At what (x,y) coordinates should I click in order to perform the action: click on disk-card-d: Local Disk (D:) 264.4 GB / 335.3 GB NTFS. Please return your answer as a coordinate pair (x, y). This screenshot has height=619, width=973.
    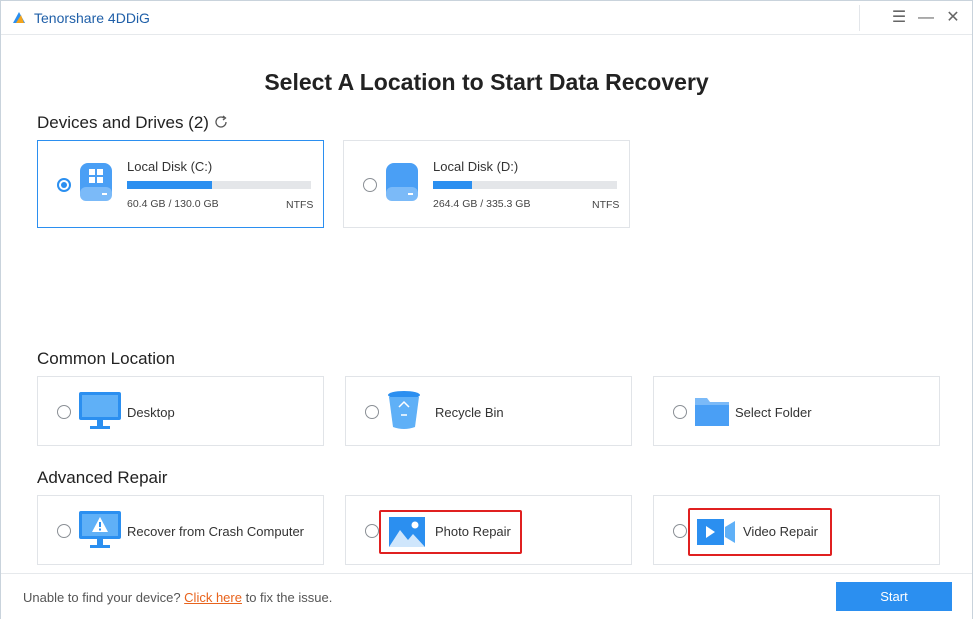
    Looking at the image, I should click on (486, 184).